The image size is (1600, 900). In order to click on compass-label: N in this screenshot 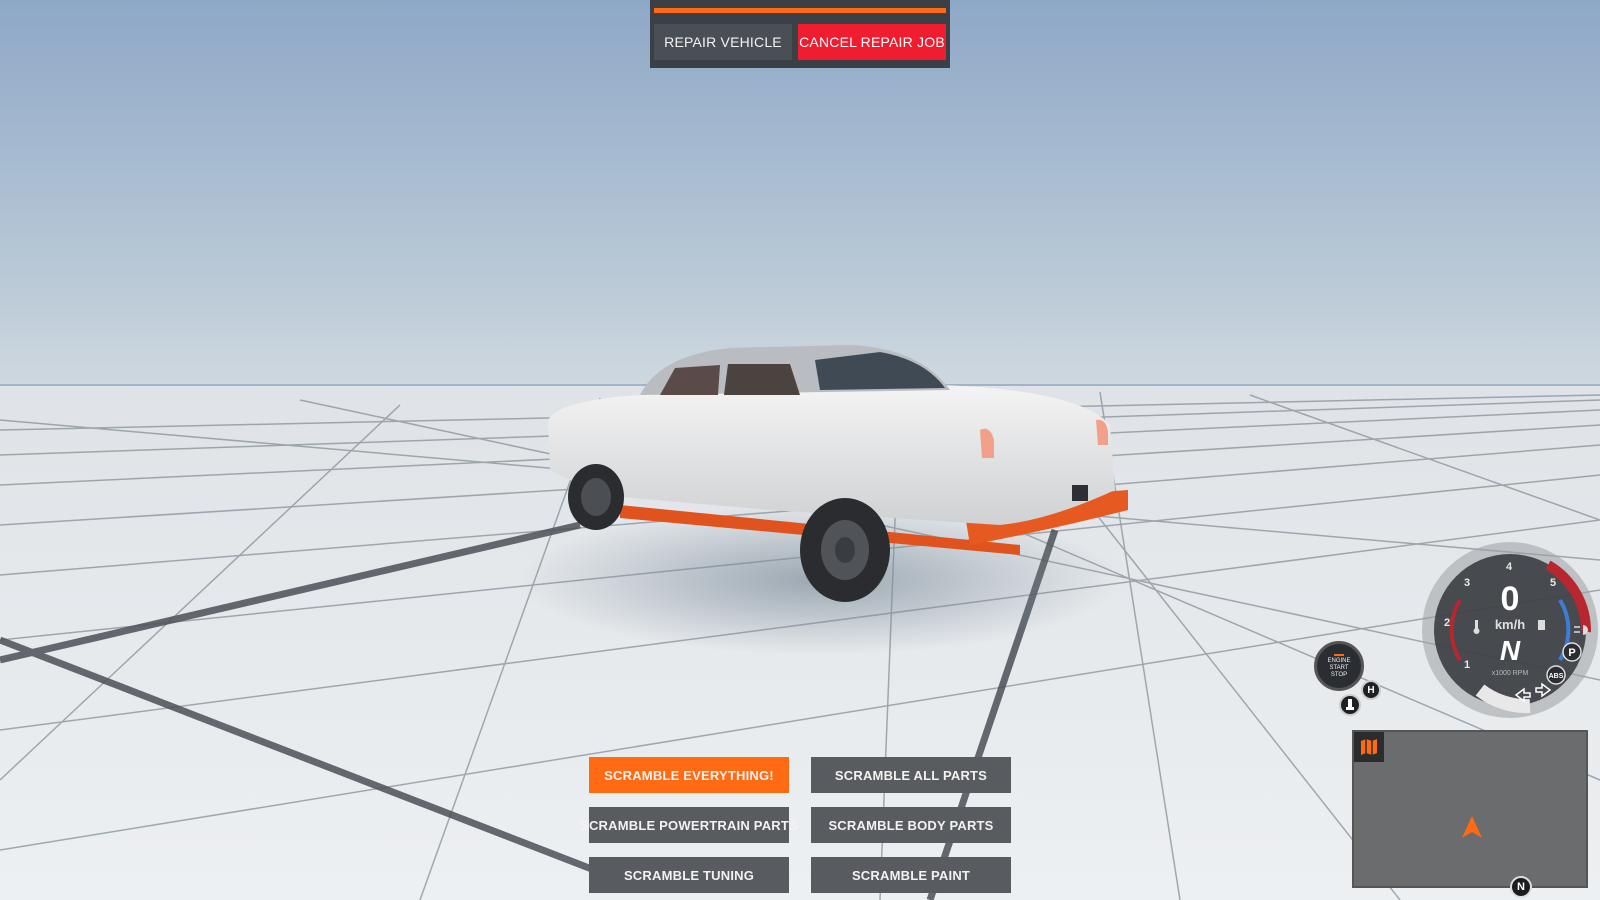, I will do `click(1521, 887)`.